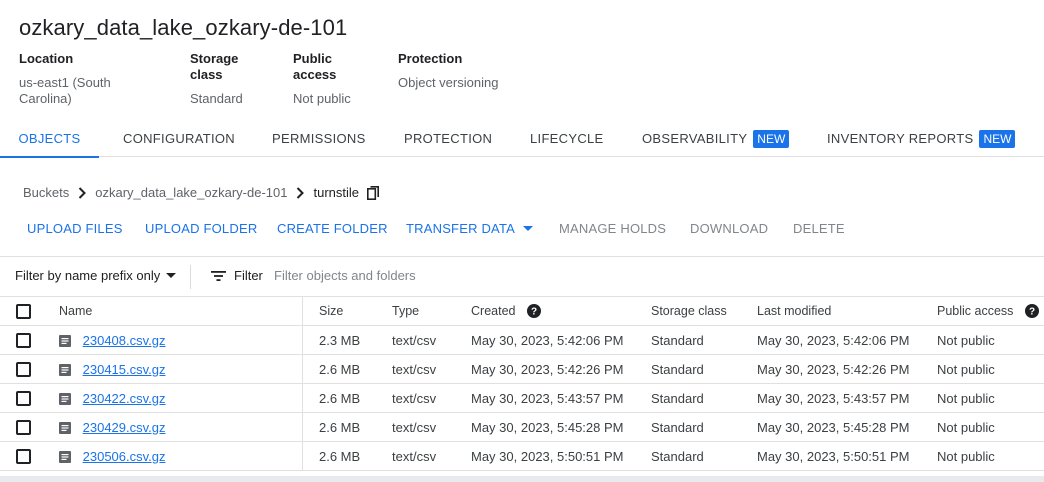  I want to click on select-all-checkbox, so click(23, 311).